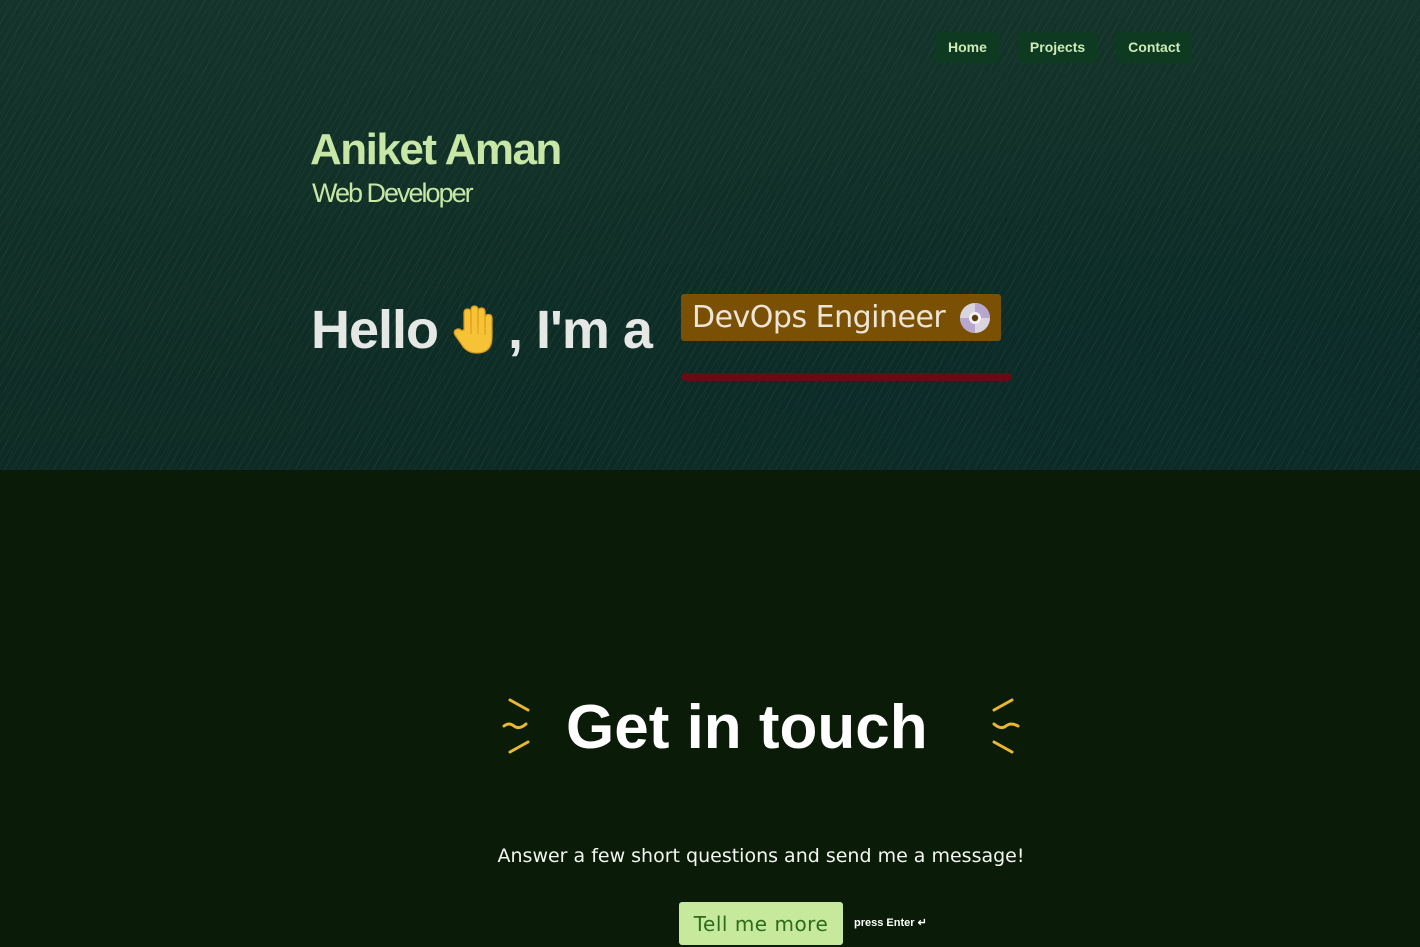 The height and width of the screenshot is (947, 1420). Describe the element at coordinates (975, 317) in the screenshot. I see `optical-disc-icon` at that location.